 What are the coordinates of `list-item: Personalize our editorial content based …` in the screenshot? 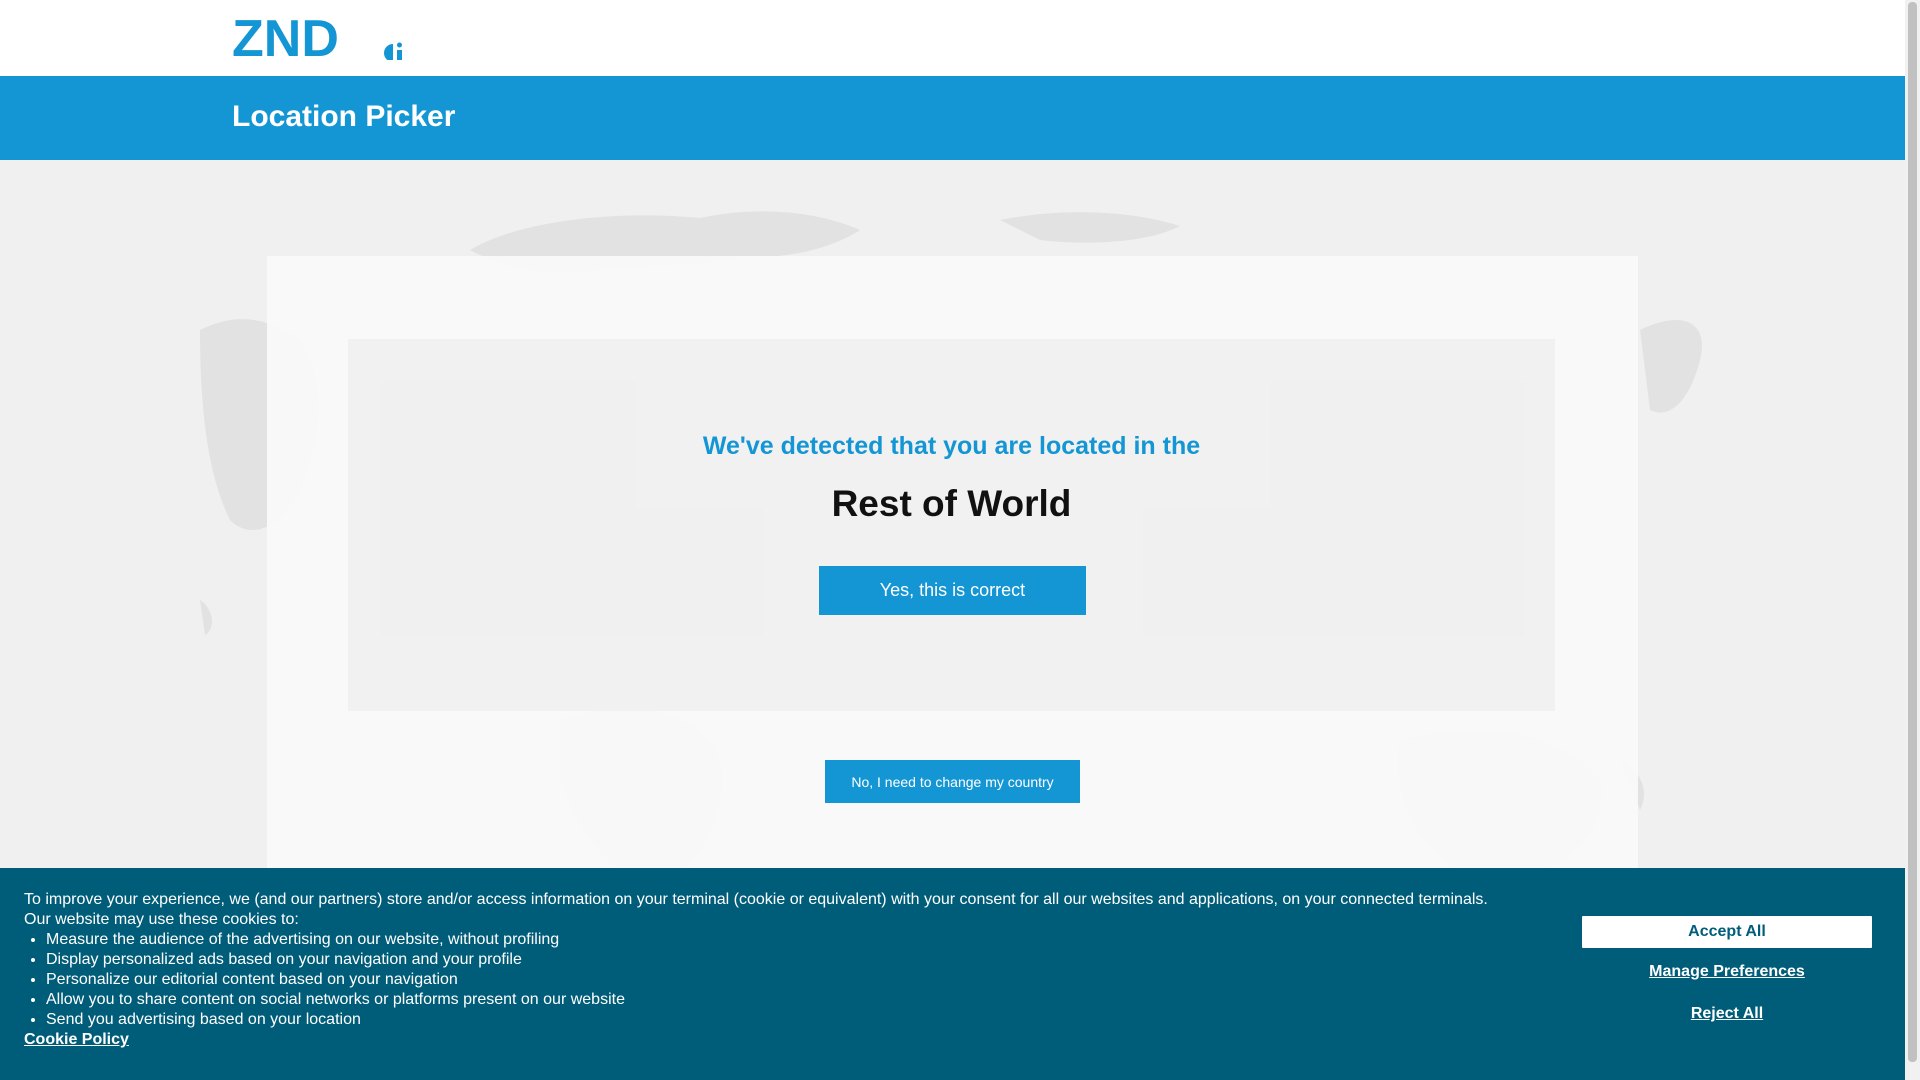 It's located at (795, 980).